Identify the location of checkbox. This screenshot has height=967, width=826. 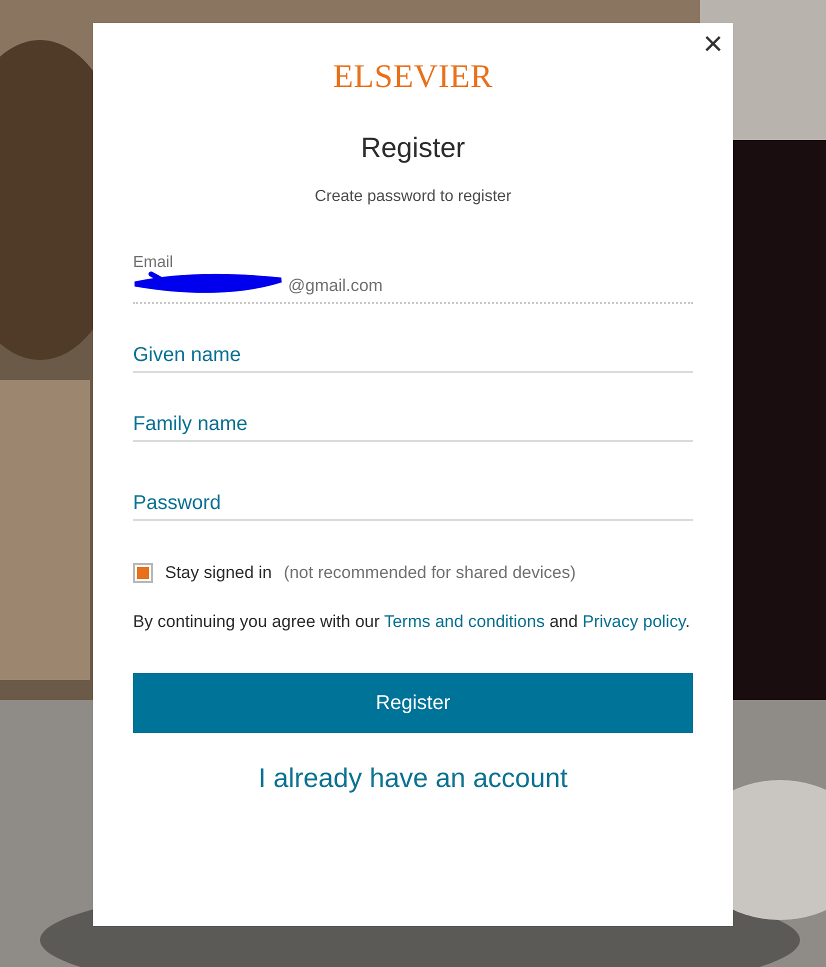
(143, 573).